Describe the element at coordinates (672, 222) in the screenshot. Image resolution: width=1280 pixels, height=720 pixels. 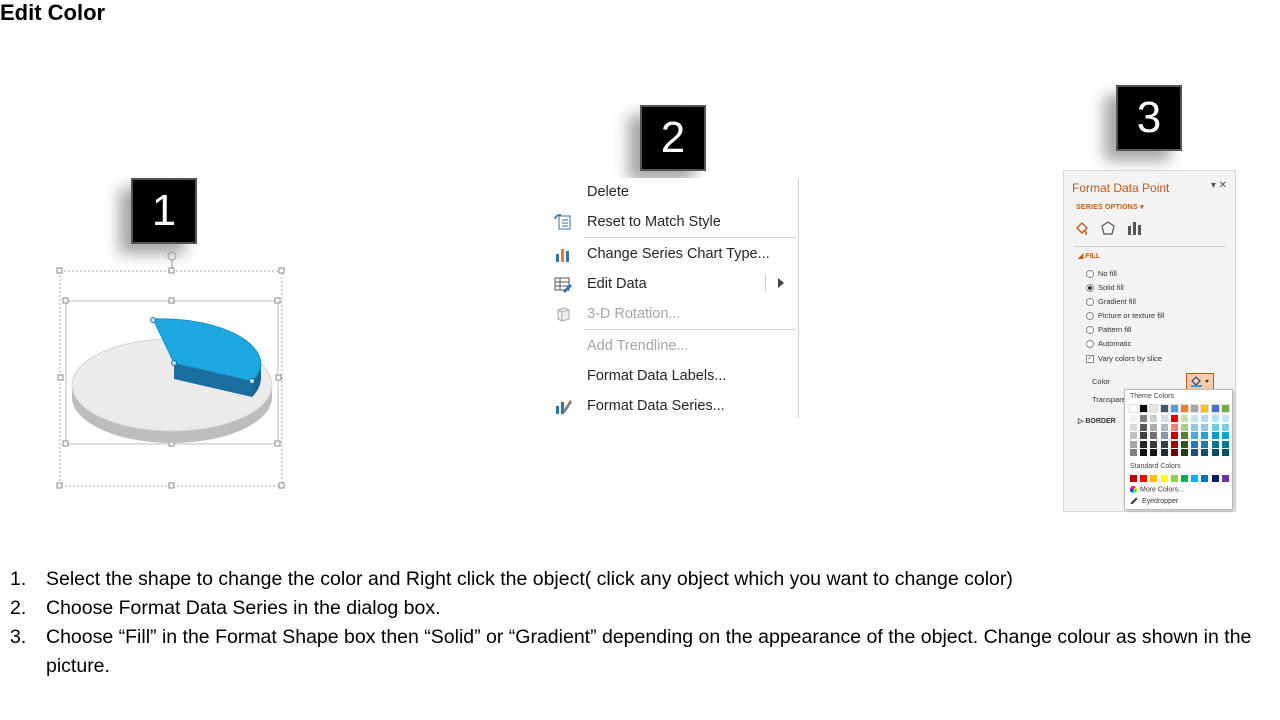
I see `menu-item-reset-to-match-style: Reset to Match Style` at that location.